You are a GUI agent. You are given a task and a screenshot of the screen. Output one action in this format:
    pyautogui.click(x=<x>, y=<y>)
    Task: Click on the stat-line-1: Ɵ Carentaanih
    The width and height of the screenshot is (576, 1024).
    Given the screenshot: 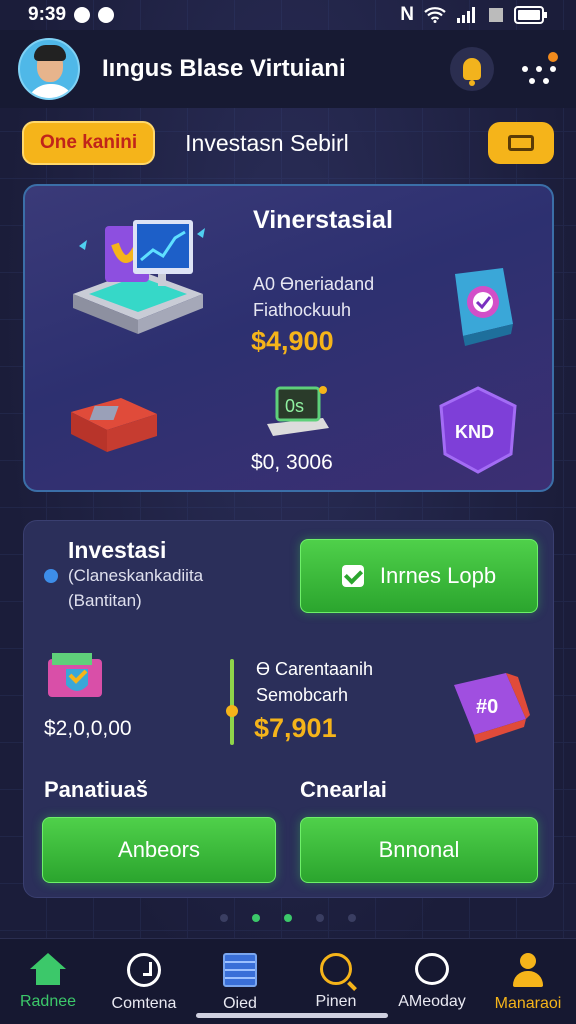 What is the action you would take?
    pyautogui.click(x=315, y=669)
    